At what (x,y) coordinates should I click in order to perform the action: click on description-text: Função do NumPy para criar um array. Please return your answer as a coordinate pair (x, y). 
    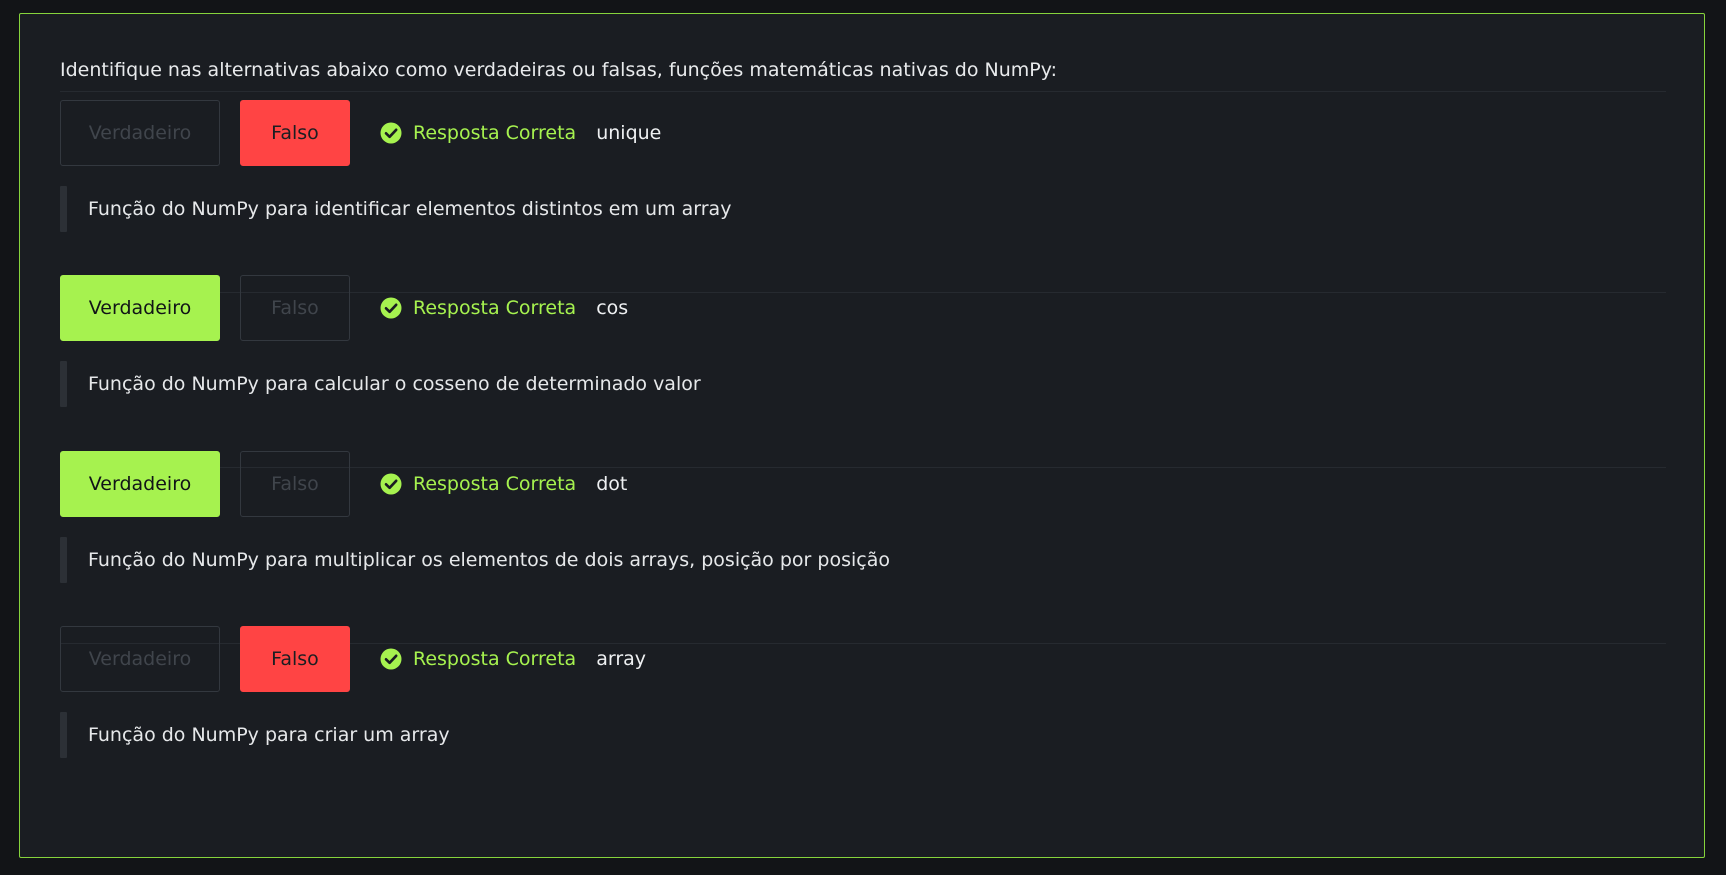
    Looking at the image, I should click on (269, 735).